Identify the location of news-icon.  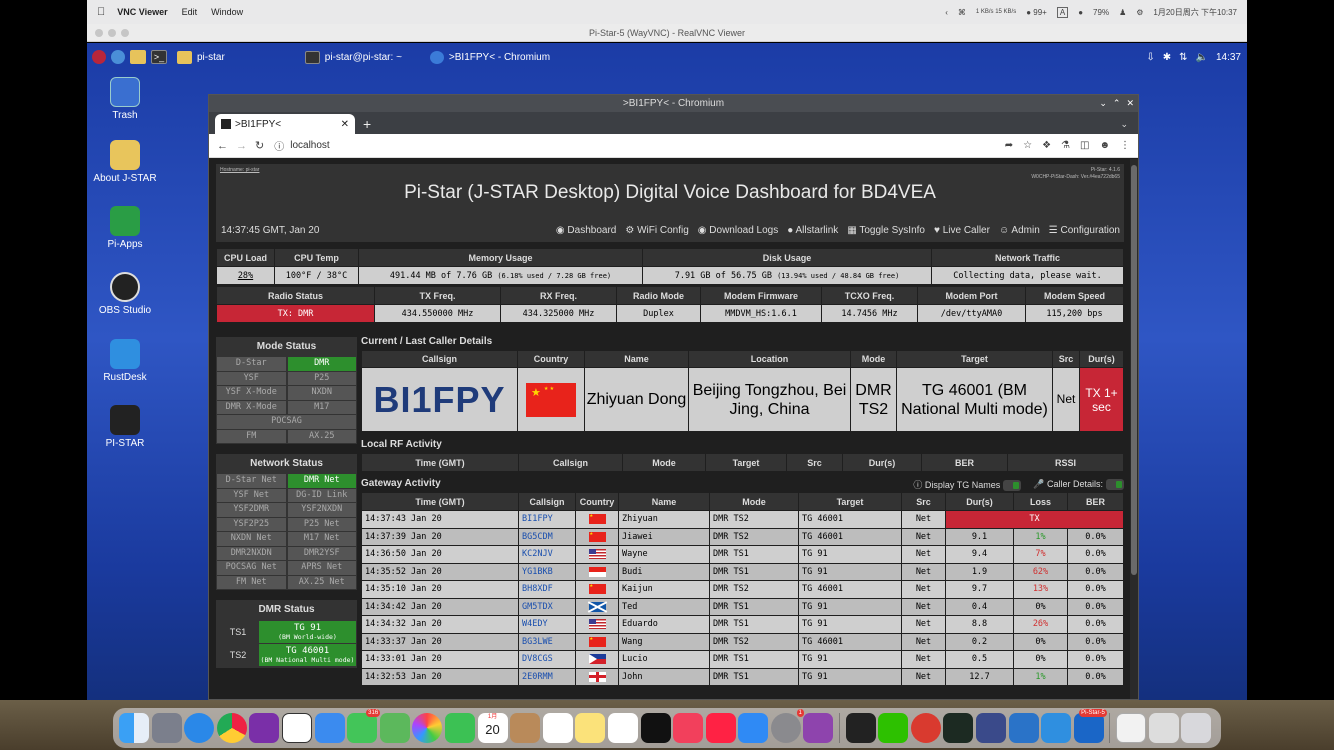
(720, 728).